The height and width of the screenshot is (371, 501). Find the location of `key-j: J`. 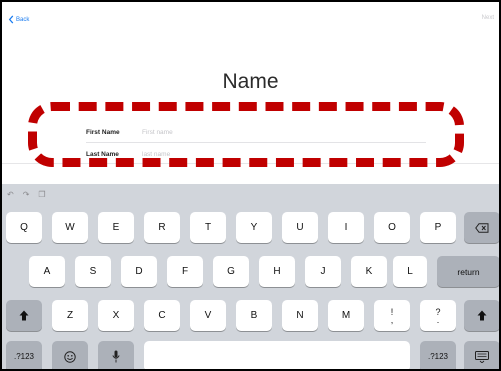

key-j: J is located at coordinates (323, 271).